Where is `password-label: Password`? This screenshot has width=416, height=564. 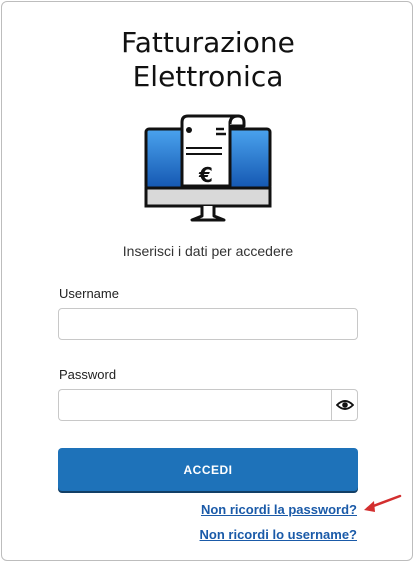
password-label: Password is located at coordinates (88, 374).